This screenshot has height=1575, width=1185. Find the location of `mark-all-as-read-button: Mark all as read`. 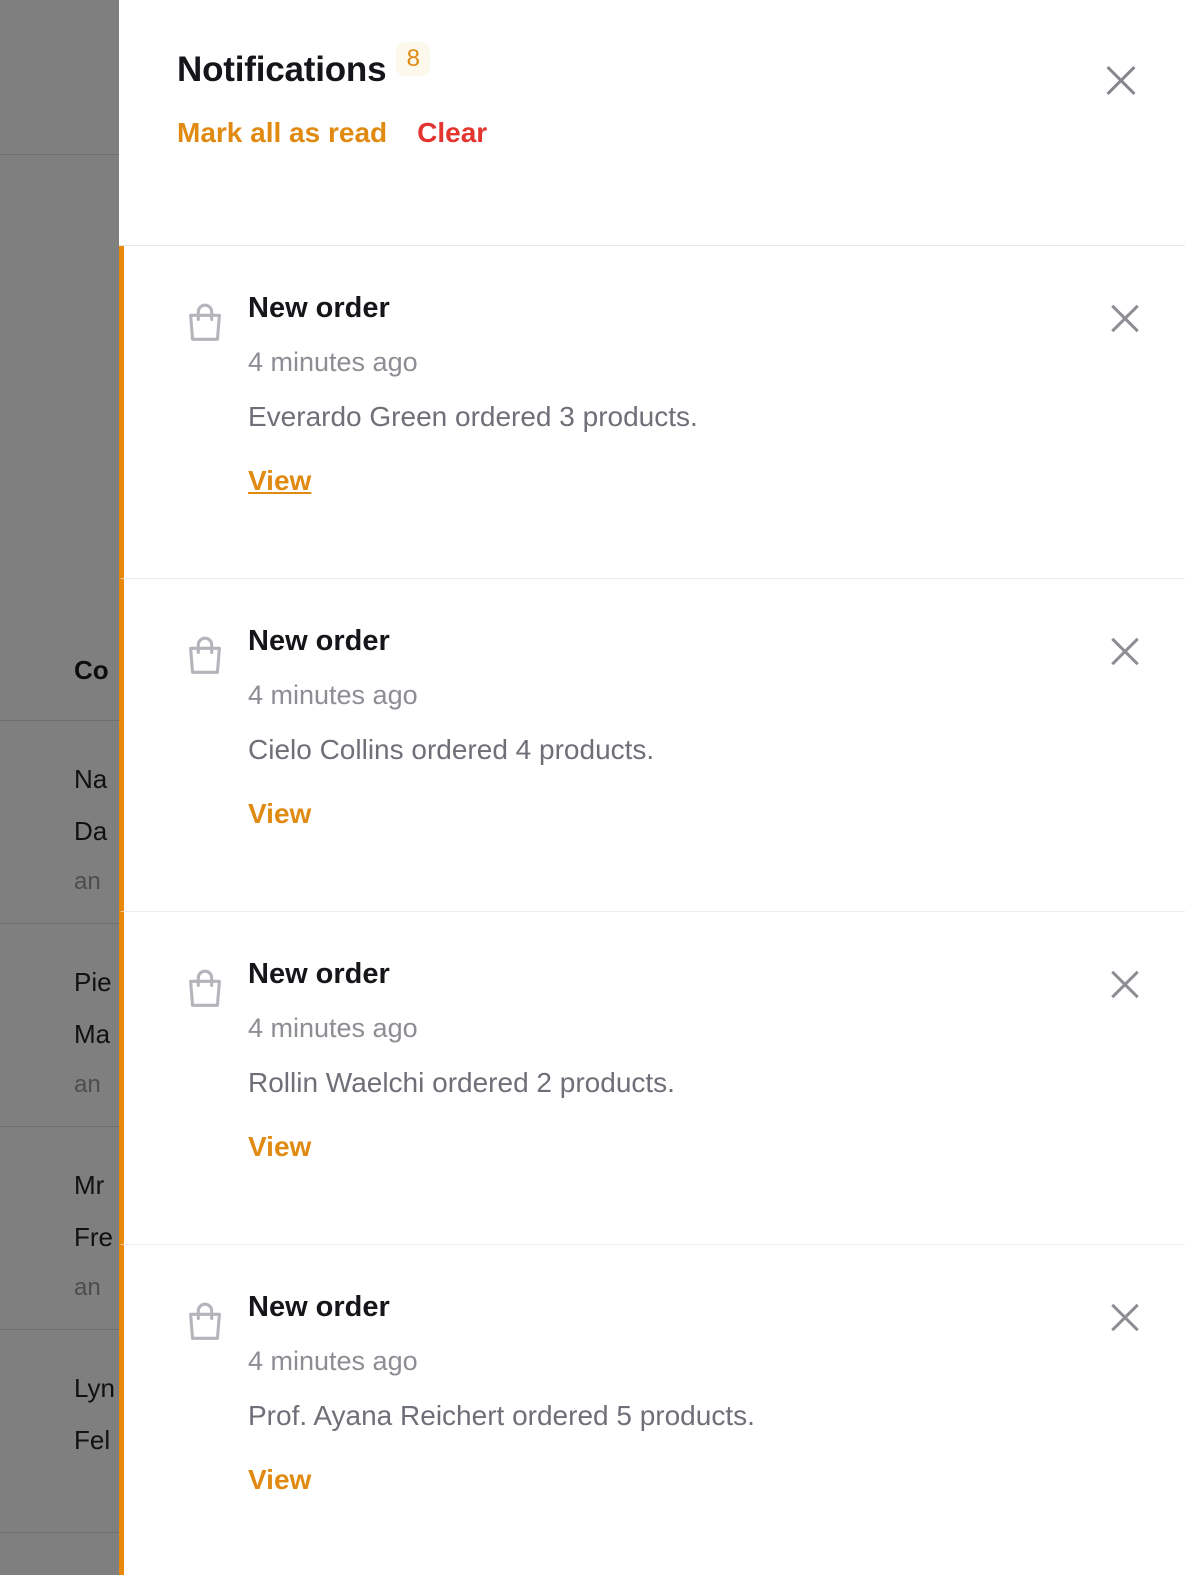

mark-all-as-read-button: Mark all as read is located at coordinates (282, 133).